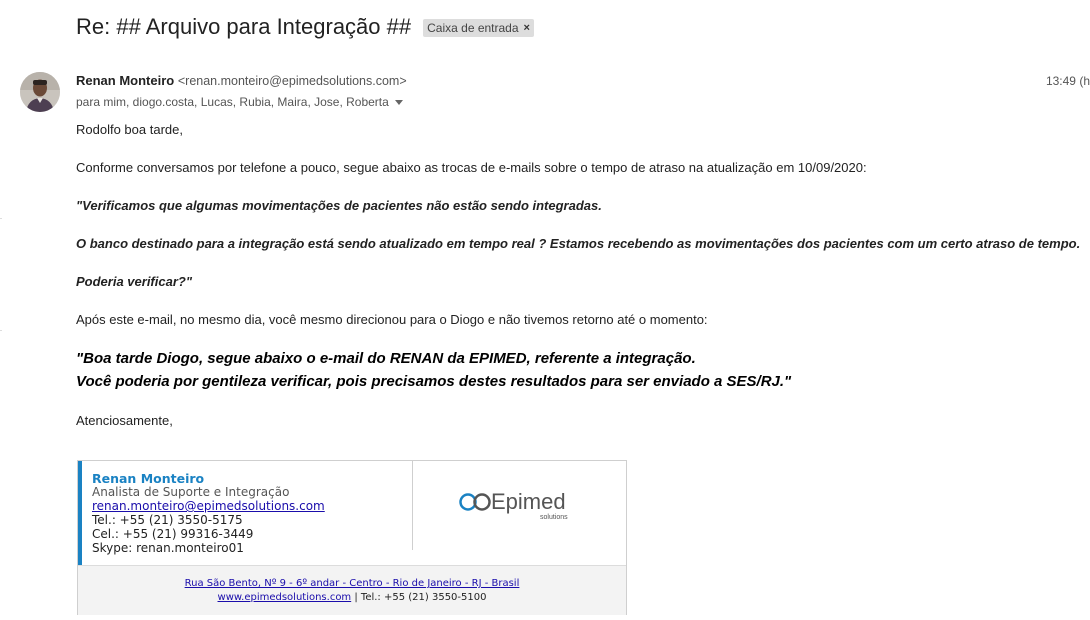 The height and width of the screenshot is (620, 1090). Describe the element at coordinates (168, 548) in the screenshot. I see `signature-skype: Skype: renan.monteiro01` at that location.